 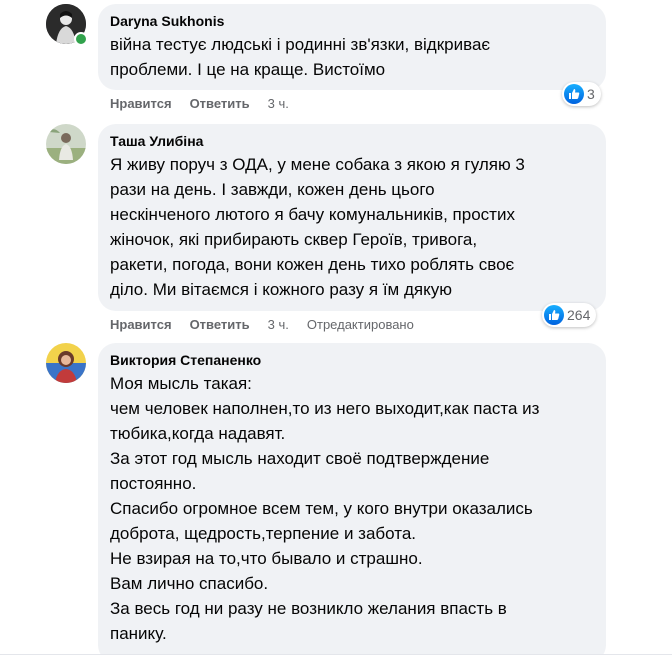 What do you see at coordinates (181, 383) in the screenshot?
I see `comment-line: Моя мысль такая:` at bounding box center [181, 383].